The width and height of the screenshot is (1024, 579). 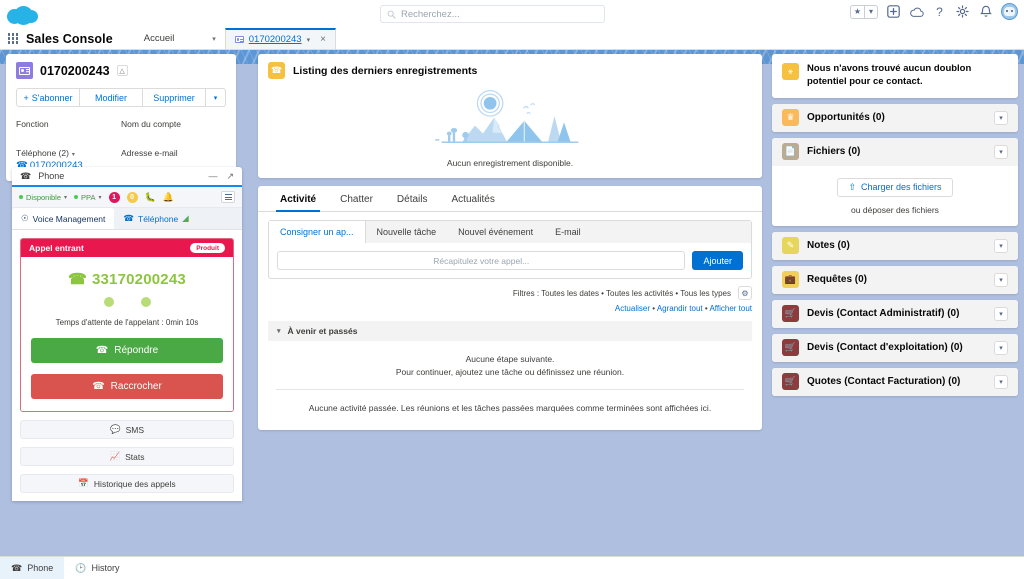 I want to click on panel-header-fichiers: 📄 Fichiers (0) ▾, so click(x=895, y=151).